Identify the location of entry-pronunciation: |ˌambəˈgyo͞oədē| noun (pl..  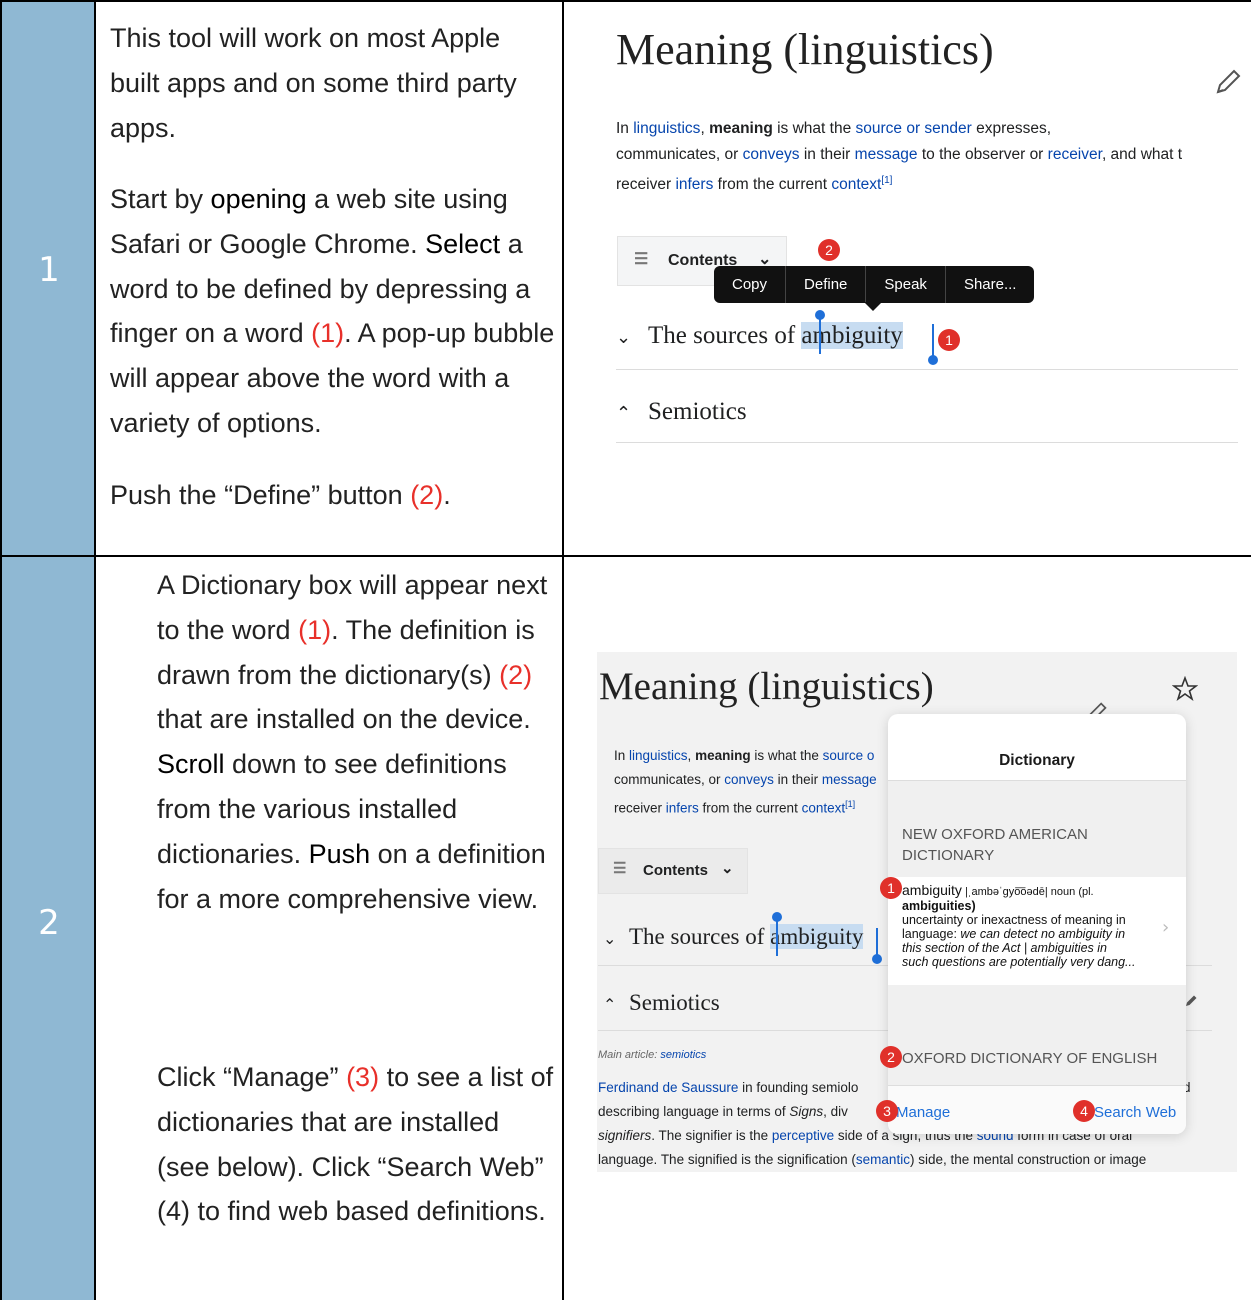
(1027, 892).